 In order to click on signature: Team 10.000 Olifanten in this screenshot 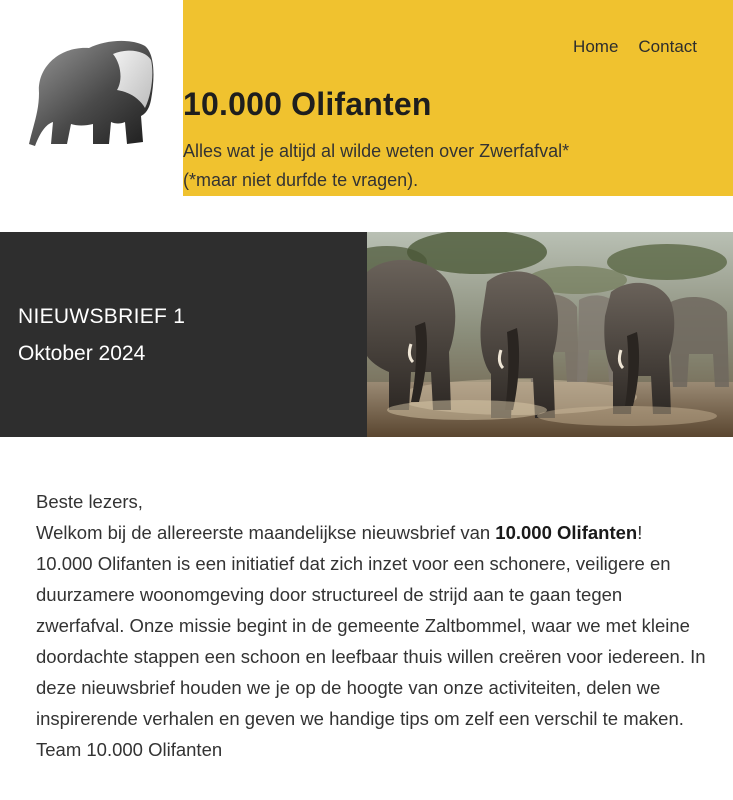, I will do `click(129, 749)`.